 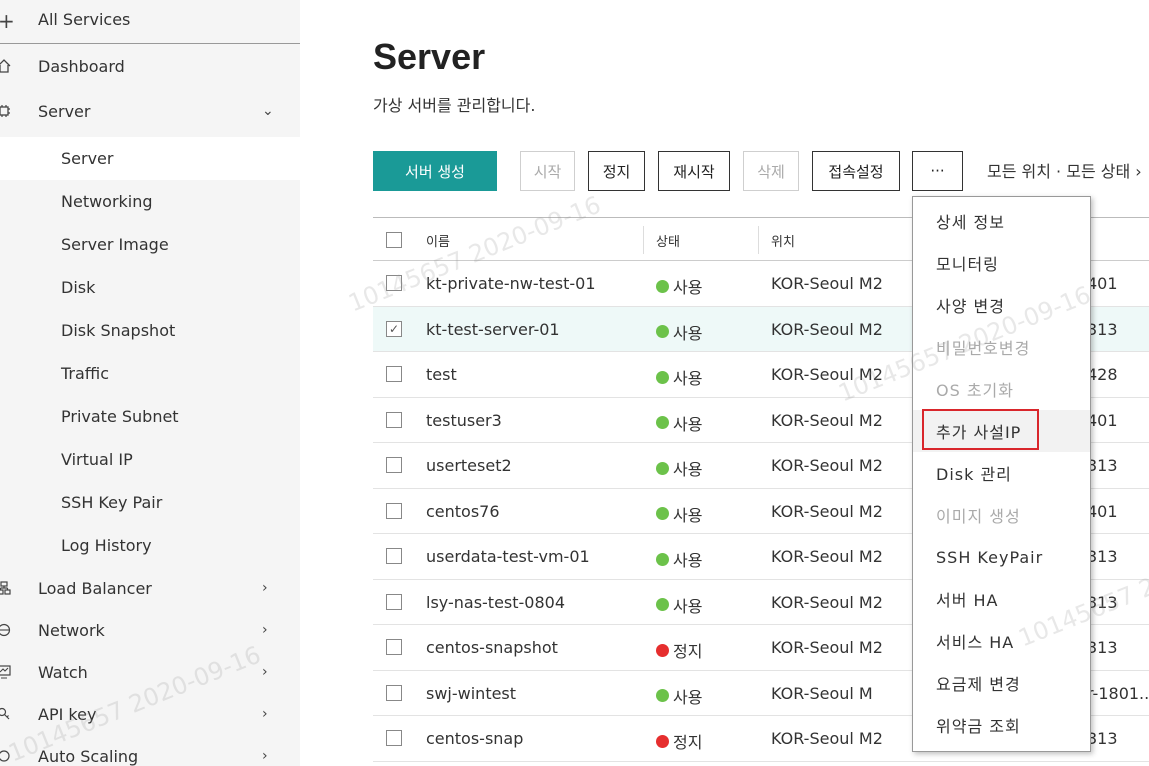 I want to click on sidebar-item-watch: Watch ›, so click(x=150, y=672).